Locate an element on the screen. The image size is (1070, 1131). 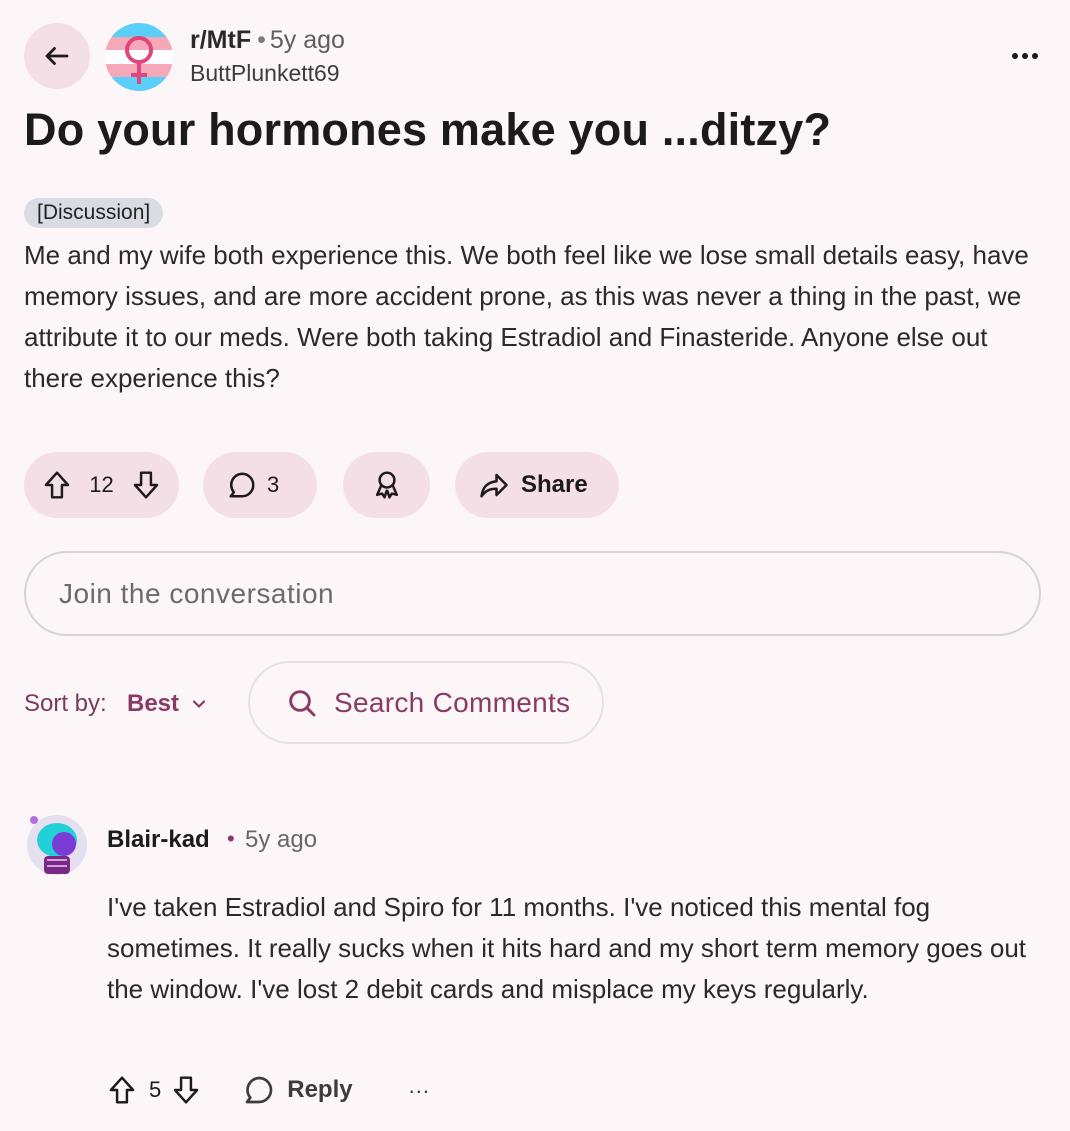
post-time: 5y ago is located at coordinates (307, 40).